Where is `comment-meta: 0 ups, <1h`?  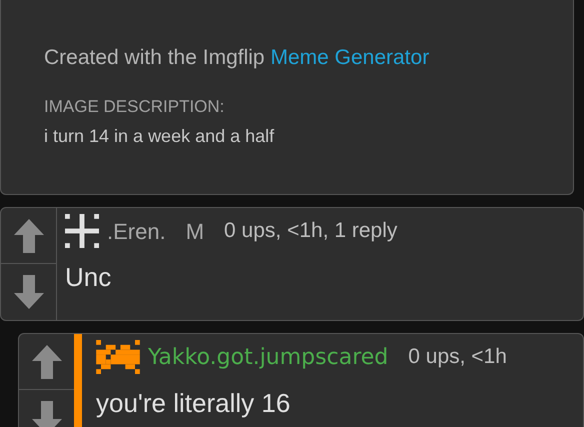
comment-meta: 0 ups, <1h is located at coordinates (457, 357).